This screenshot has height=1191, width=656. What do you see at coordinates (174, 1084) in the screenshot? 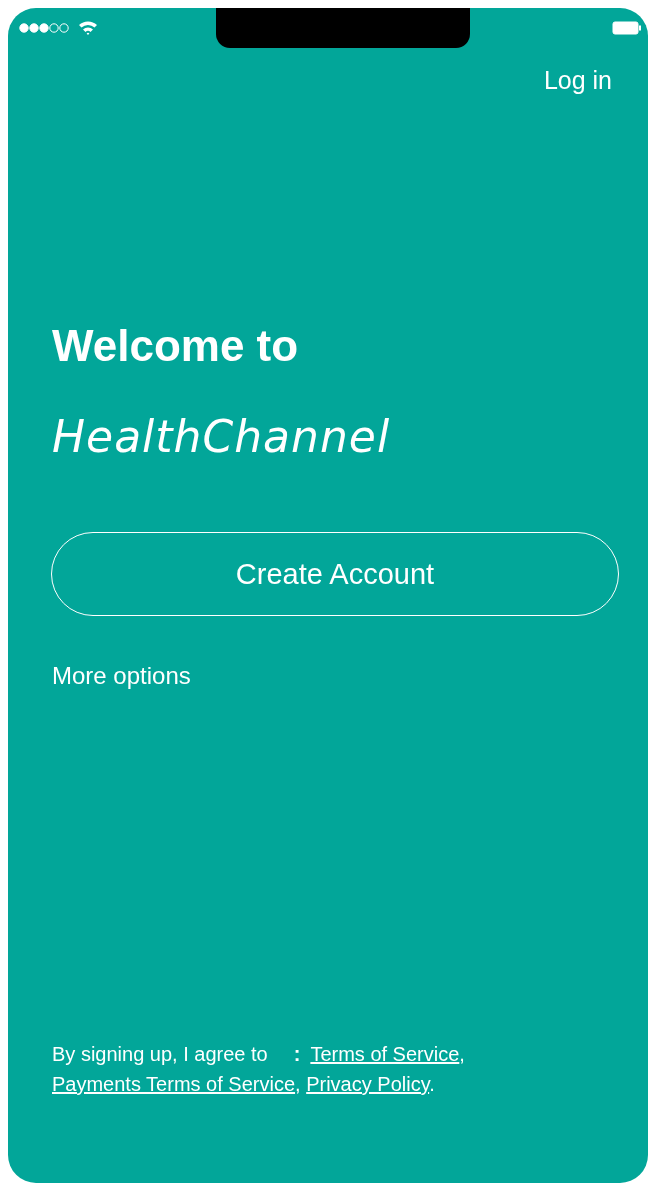
I see `policy-link: Payments Terms of Service` at bounding box center [174, 1084].